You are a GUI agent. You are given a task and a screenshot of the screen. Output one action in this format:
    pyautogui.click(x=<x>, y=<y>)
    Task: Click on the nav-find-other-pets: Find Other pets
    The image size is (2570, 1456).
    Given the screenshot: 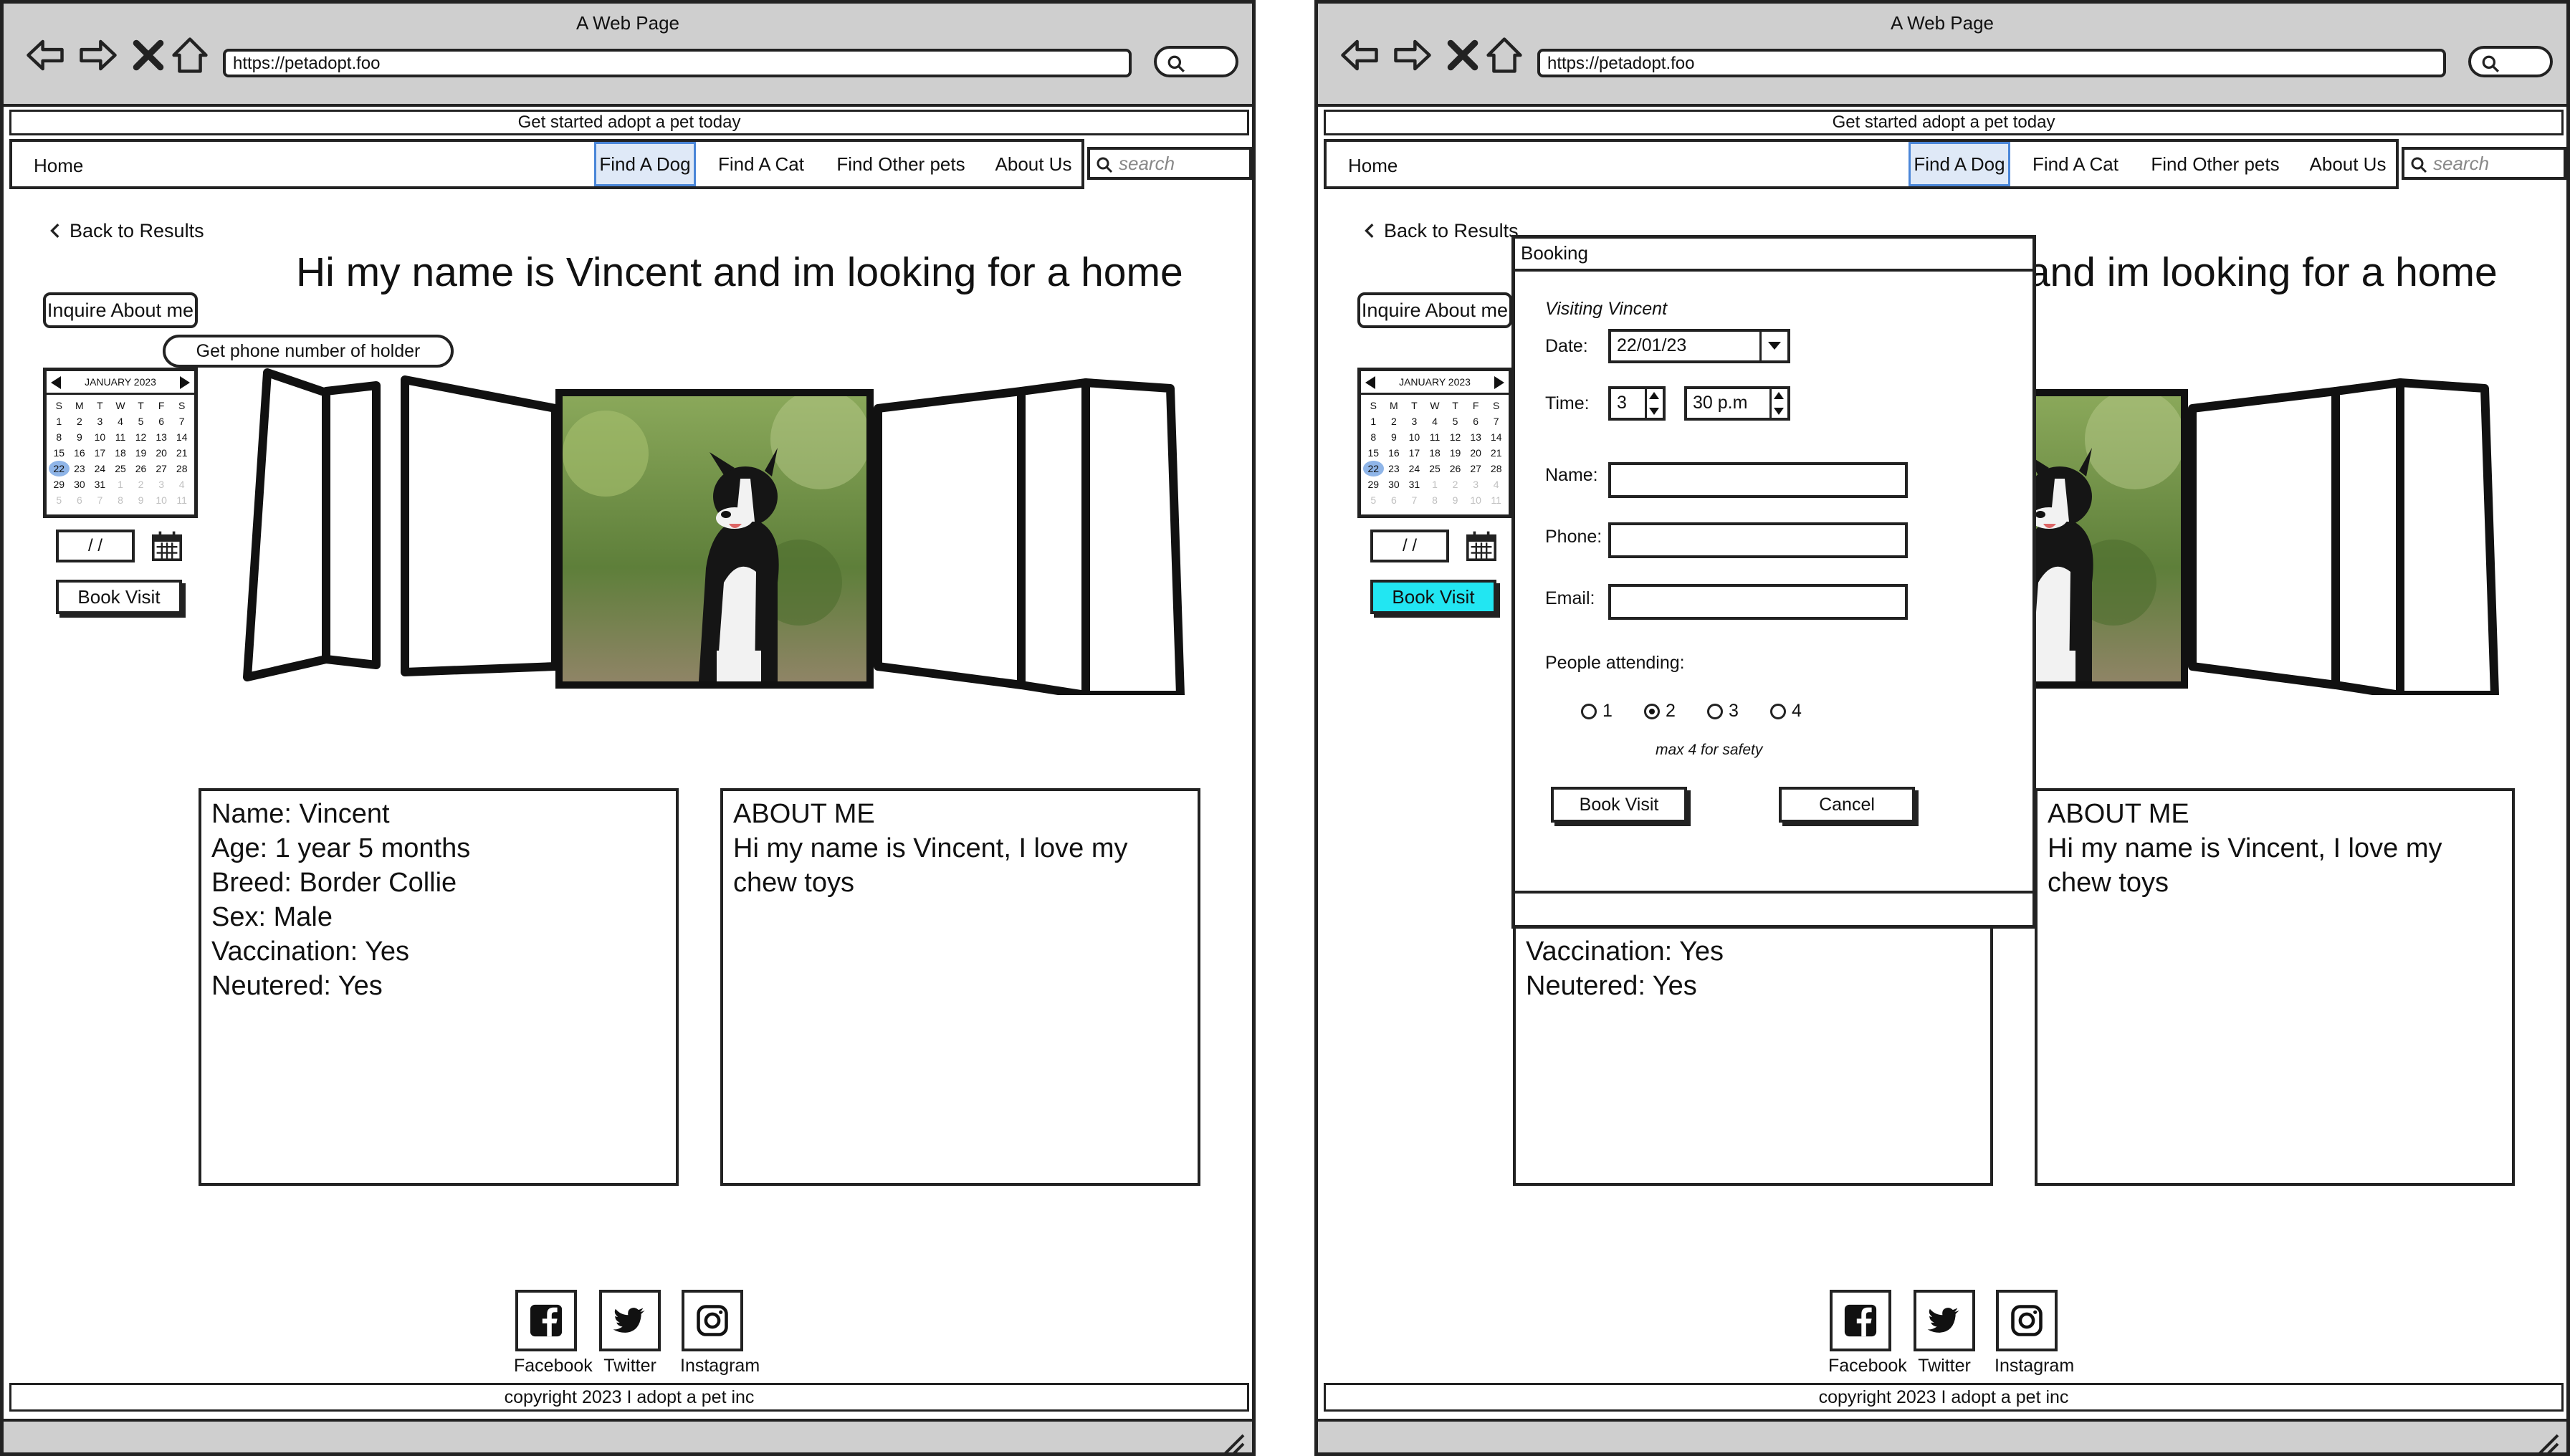 What is the action you would take?
    pyautogui.click(x=901, y=164)
    